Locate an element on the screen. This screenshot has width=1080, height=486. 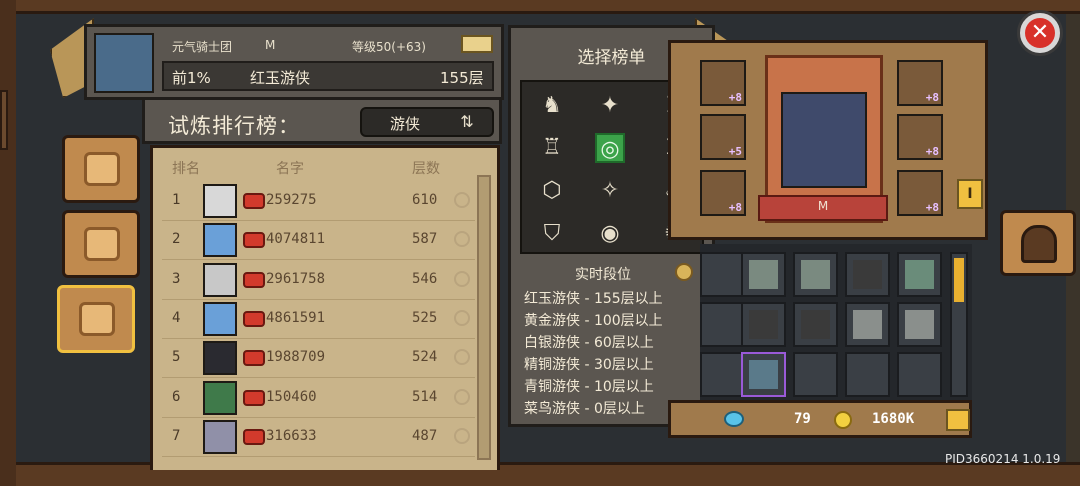
helmet-icon is located at coordinates (1039, 244).